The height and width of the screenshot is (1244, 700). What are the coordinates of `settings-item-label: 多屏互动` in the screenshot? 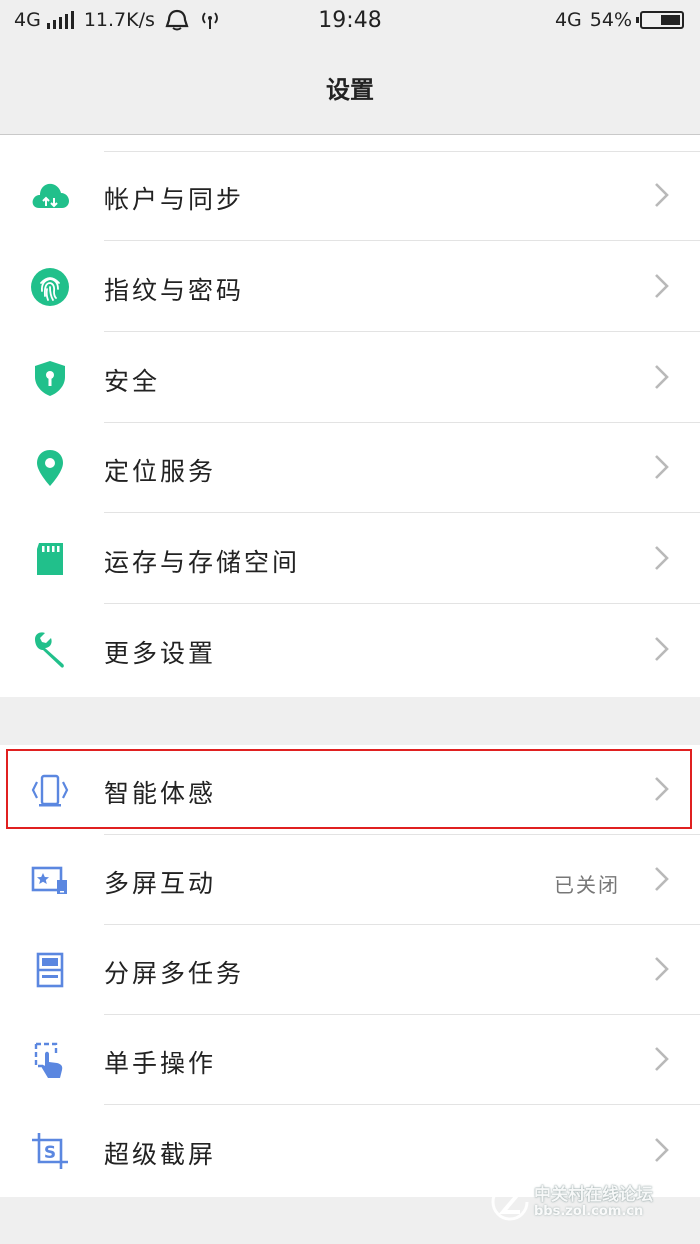 It's located at (160, 883).